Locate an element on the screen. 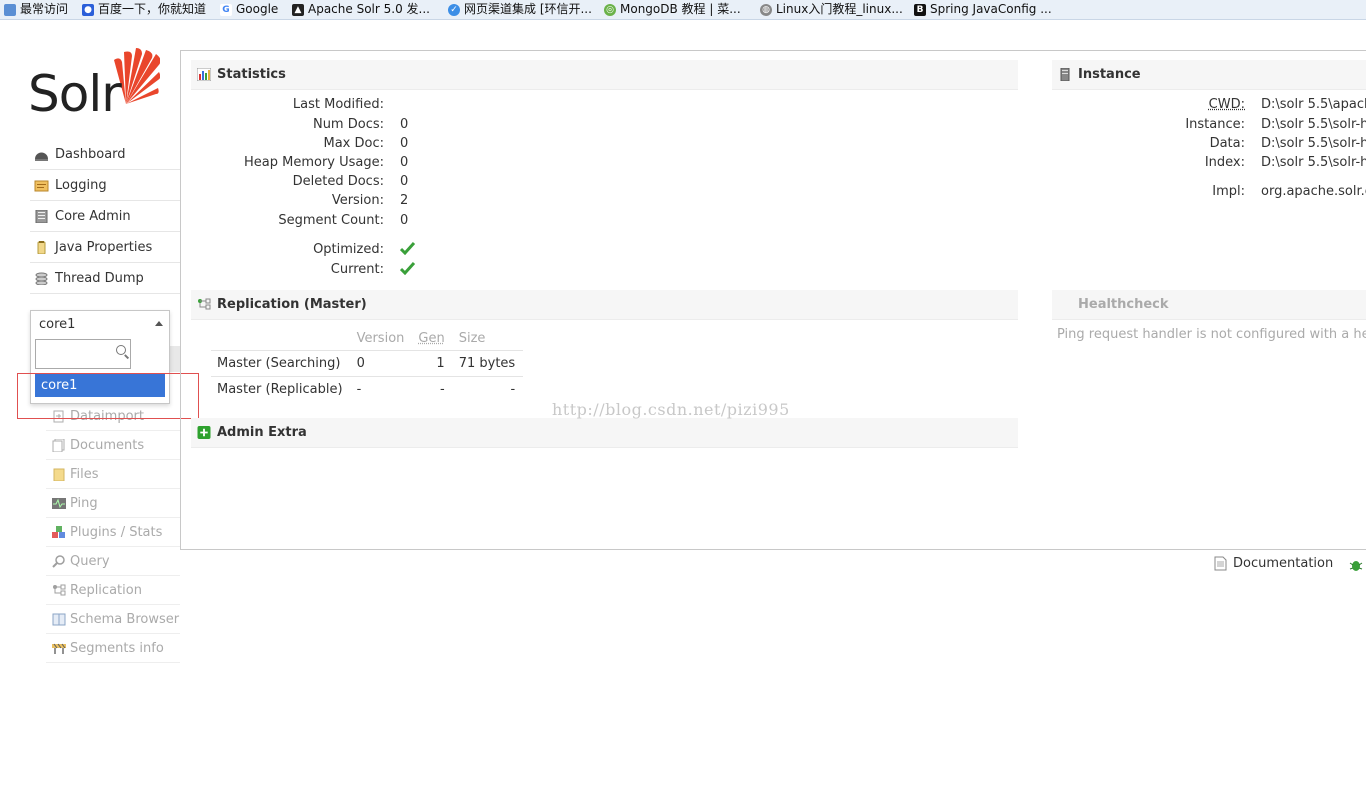 The image size is (1366, 801). nav-dashboard: Dashboard is located at coordinates (105, 154).